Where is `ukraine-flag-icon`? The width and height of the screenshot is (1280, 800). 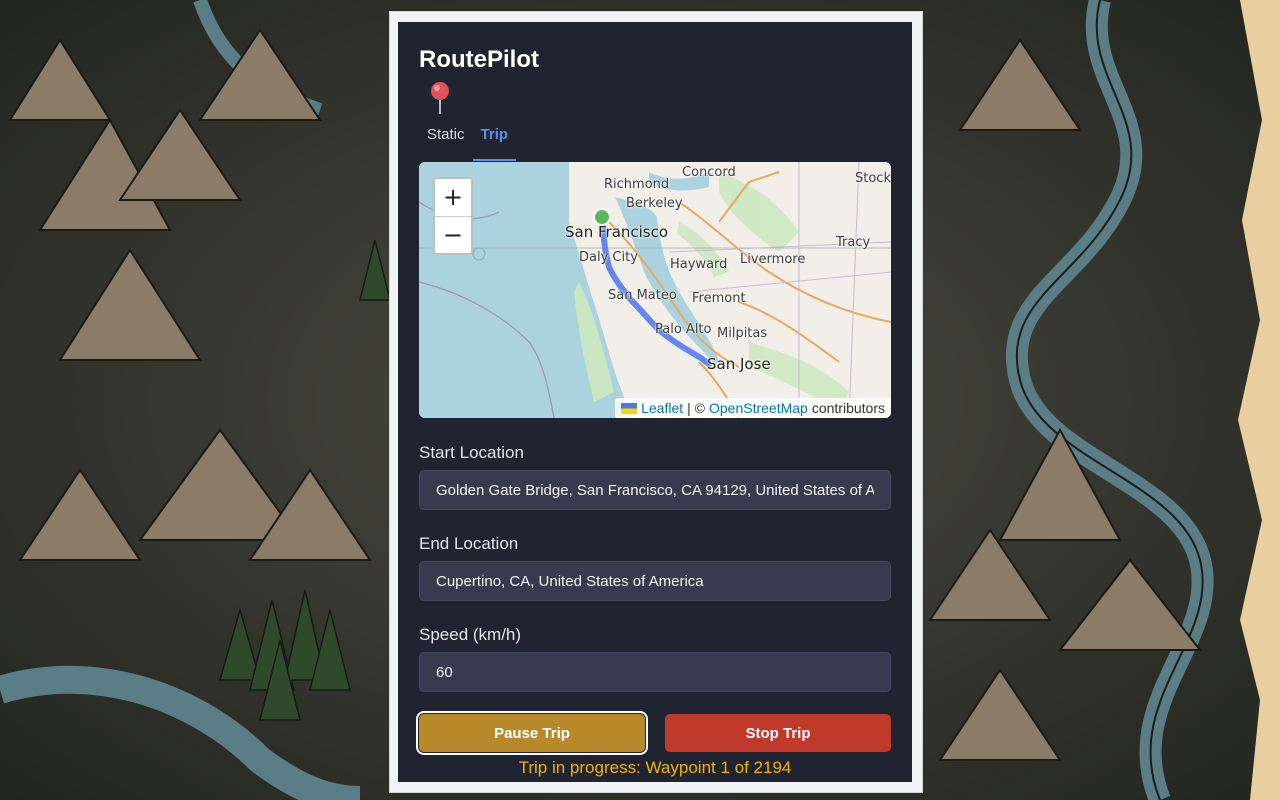 ukraine-flag-icon is located at coordinates (629, 408).